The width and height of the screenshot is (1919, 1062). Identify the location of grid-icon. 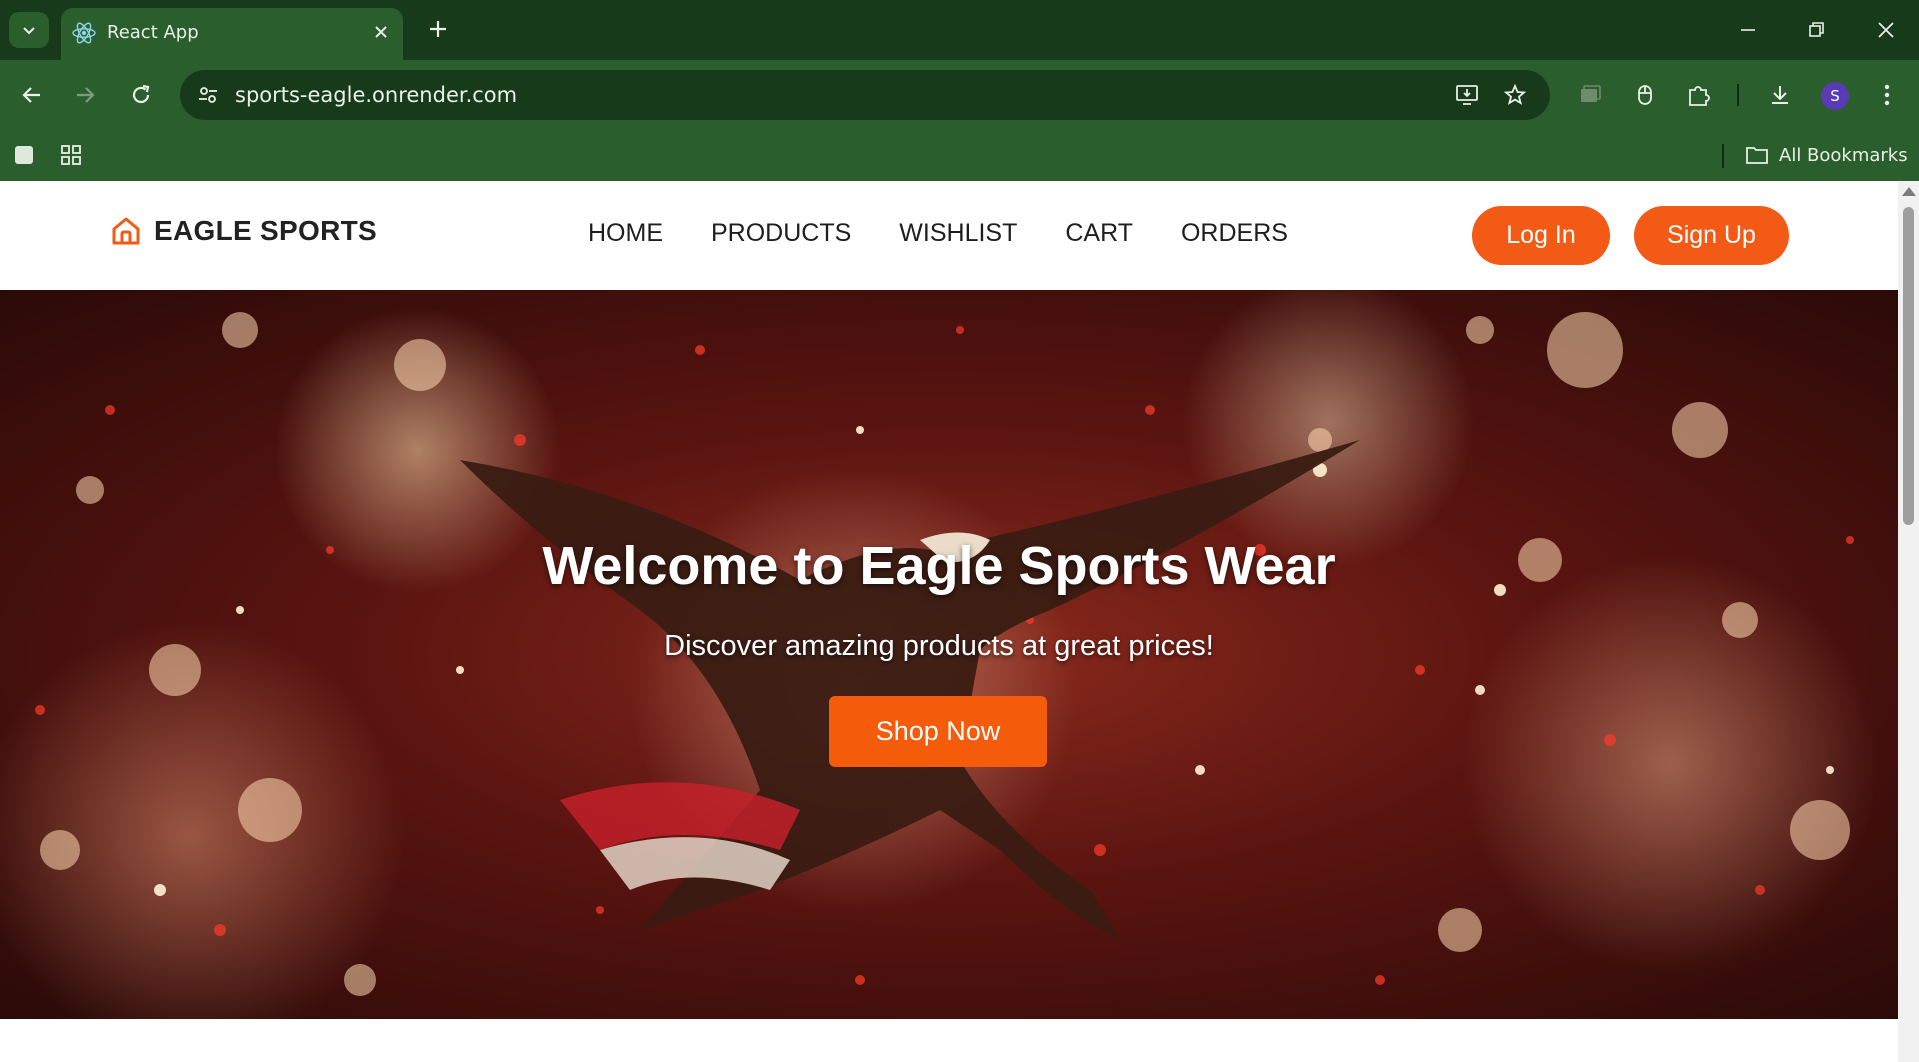
(71, 155).